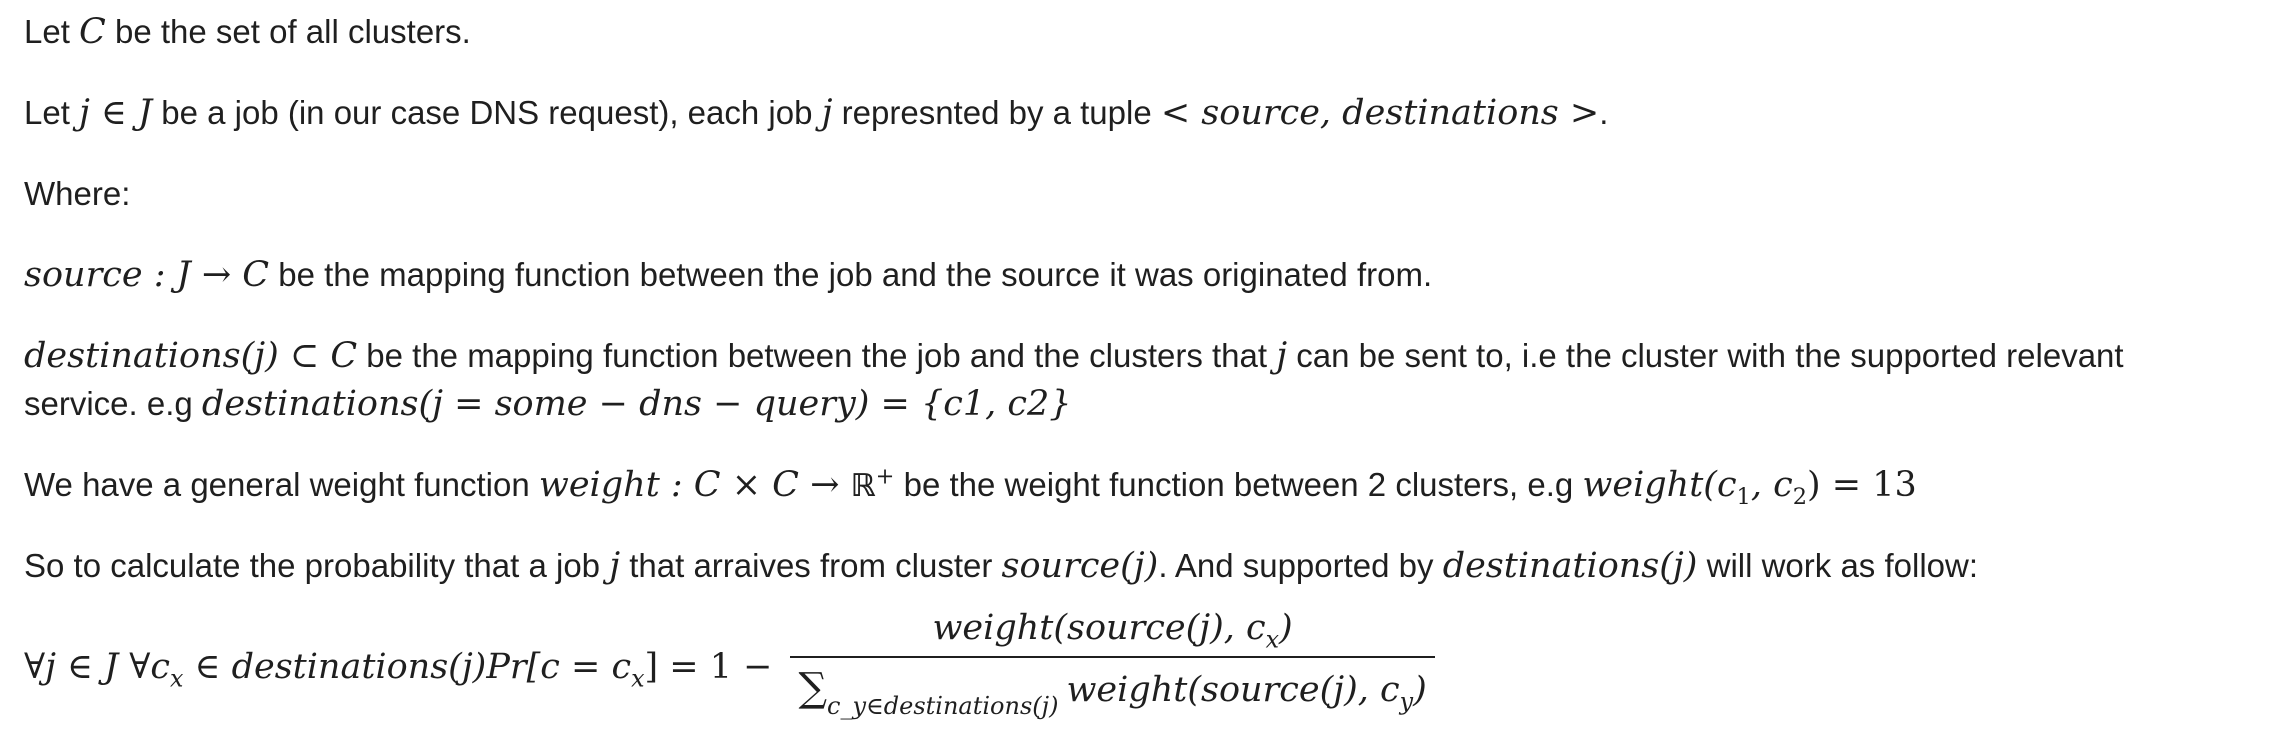  Describe the element at coordinates (288, 31) in the screenshot. I see `text-run: be the set of all clusters.` at that location.